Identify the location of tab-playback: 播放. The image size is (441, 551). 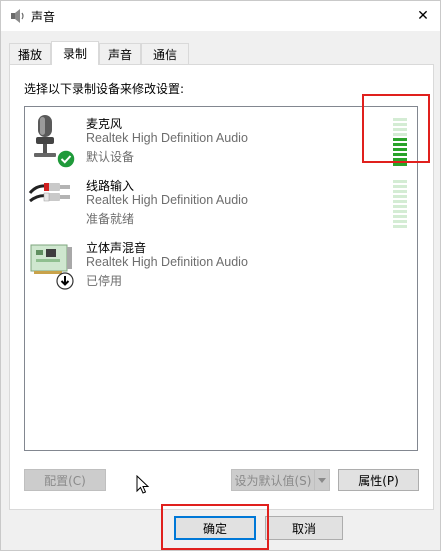
(30, 53).